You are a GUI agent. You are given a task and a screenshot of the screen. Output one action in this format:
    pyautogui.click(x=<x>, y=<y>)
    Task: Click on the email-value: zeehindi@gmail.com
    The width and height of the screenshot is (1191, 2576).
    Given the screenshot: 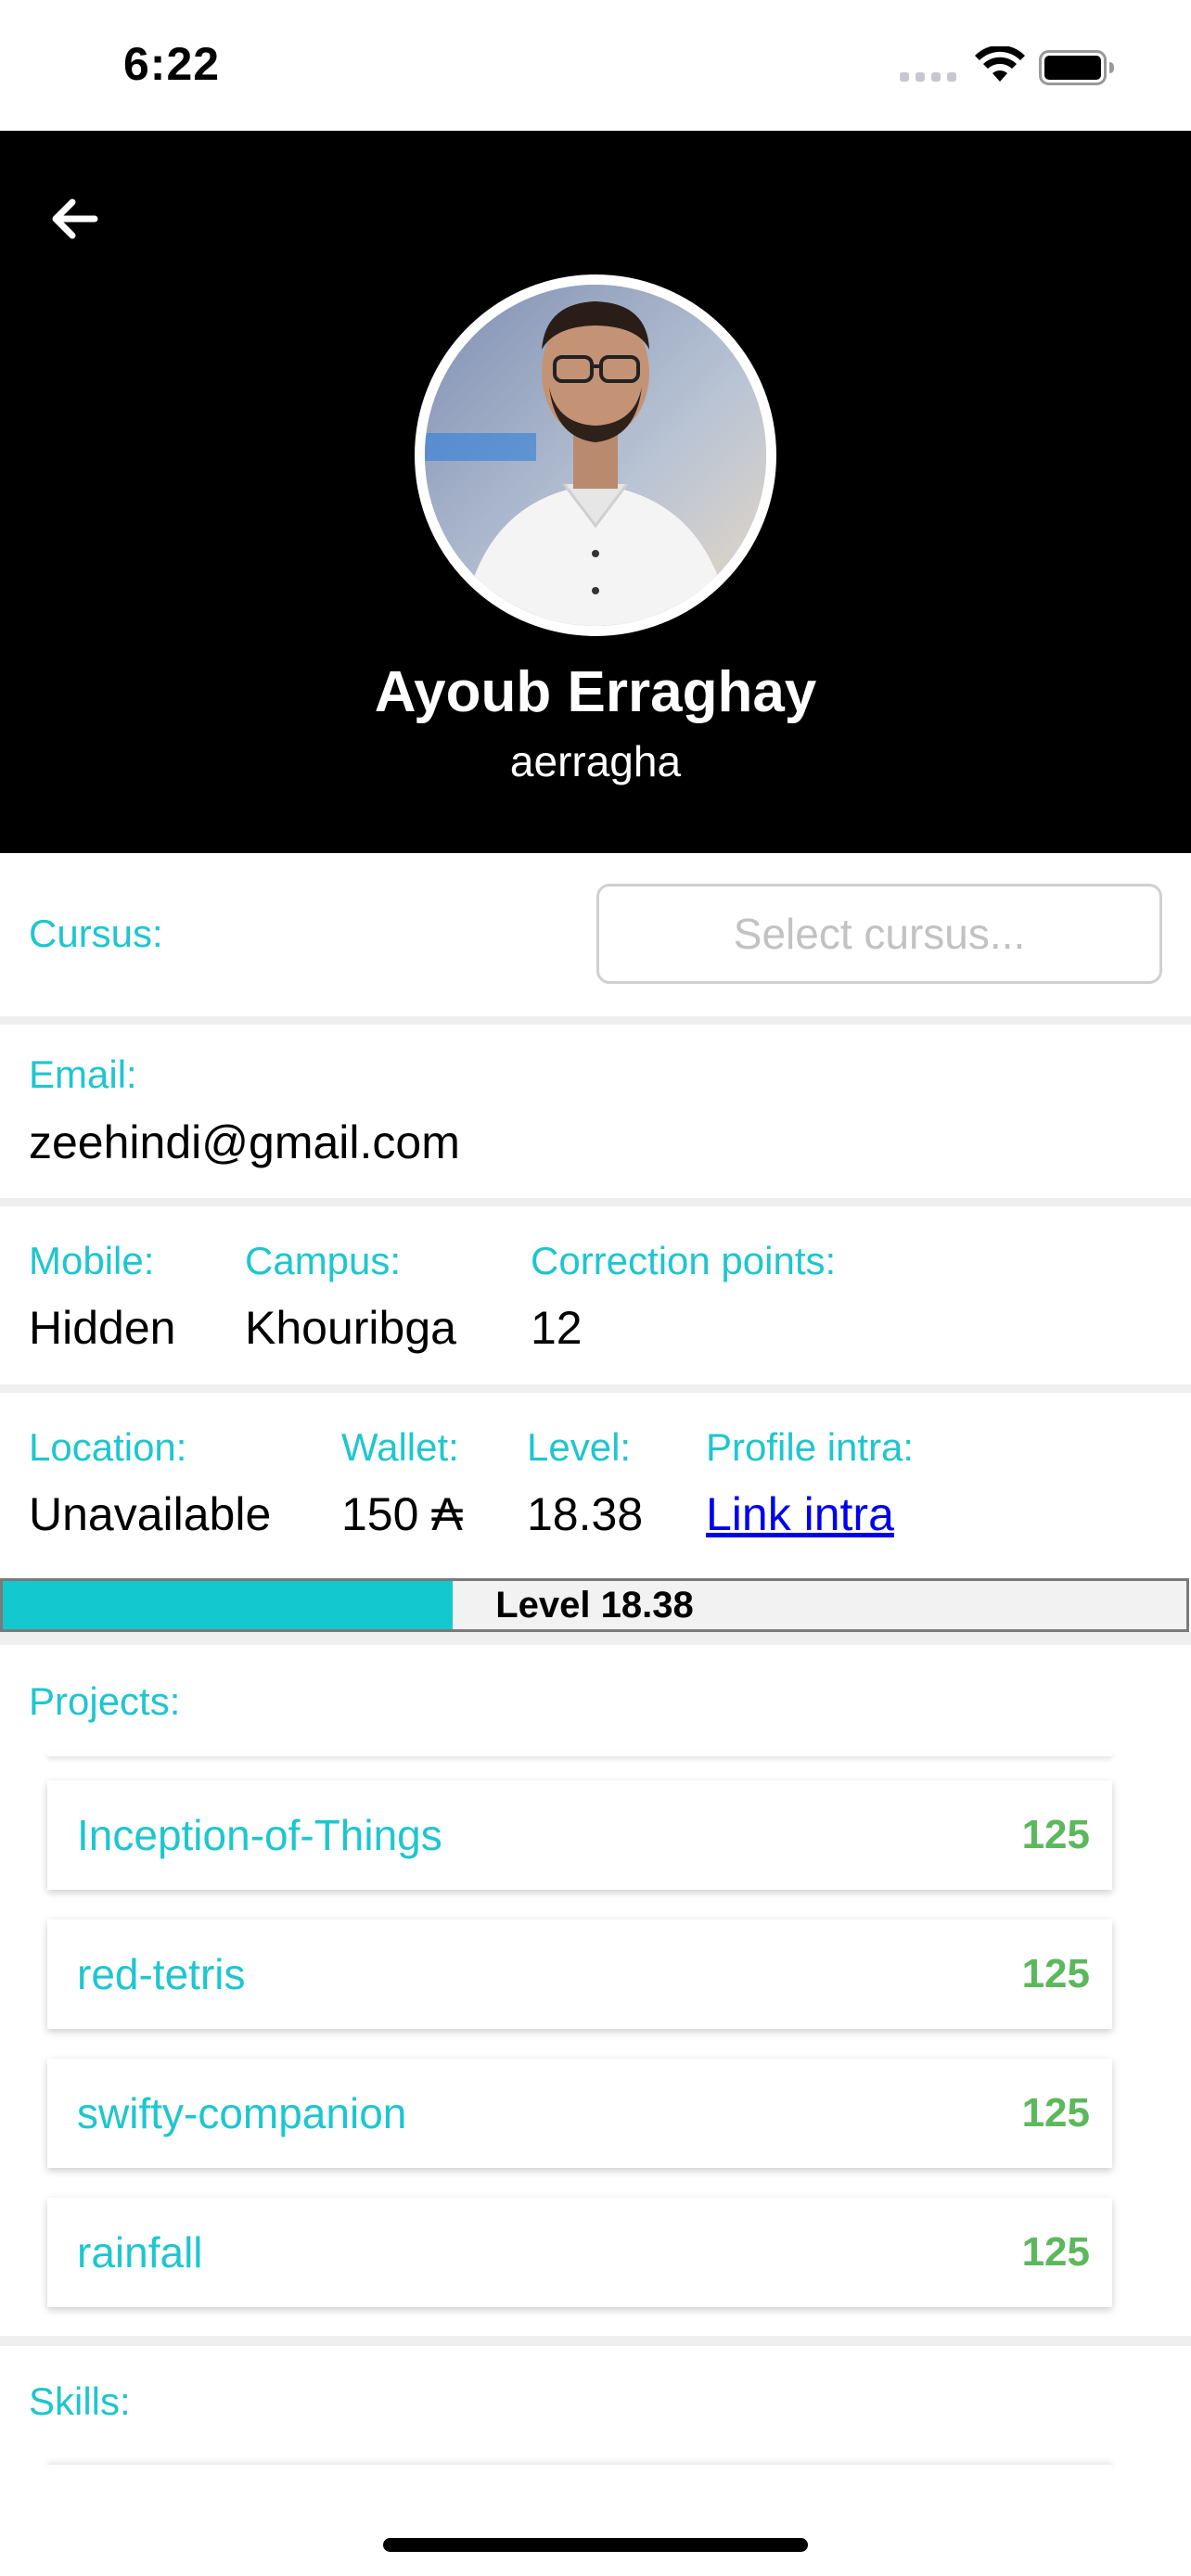 What is the action you would take?
    pyautogui.click(x=245, y=1142)
    